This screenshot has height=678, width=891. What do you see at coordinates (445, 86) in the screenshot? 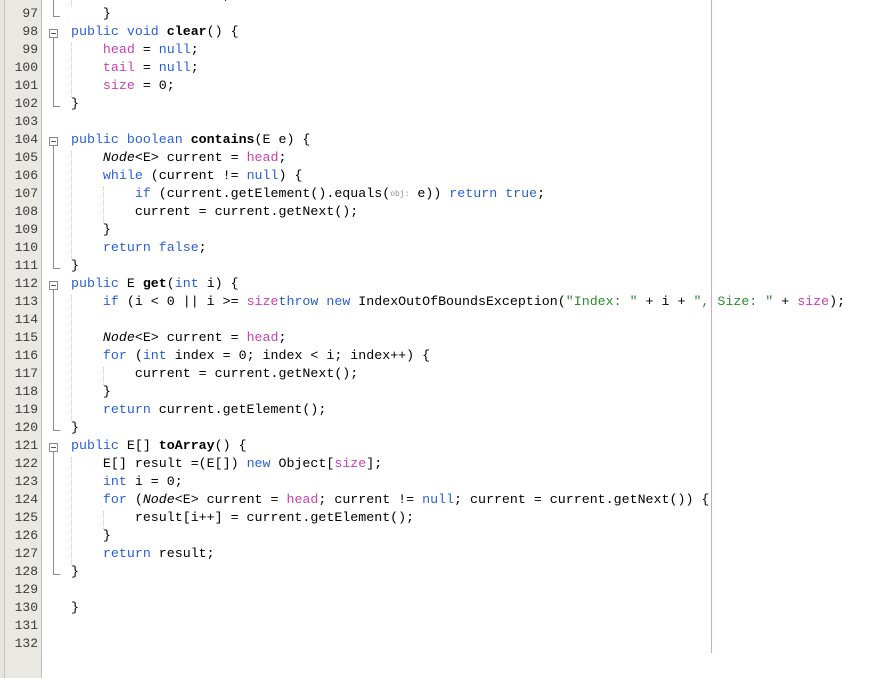
I see `code-line: 101 size = 0;` at bounding box center [445, 86].